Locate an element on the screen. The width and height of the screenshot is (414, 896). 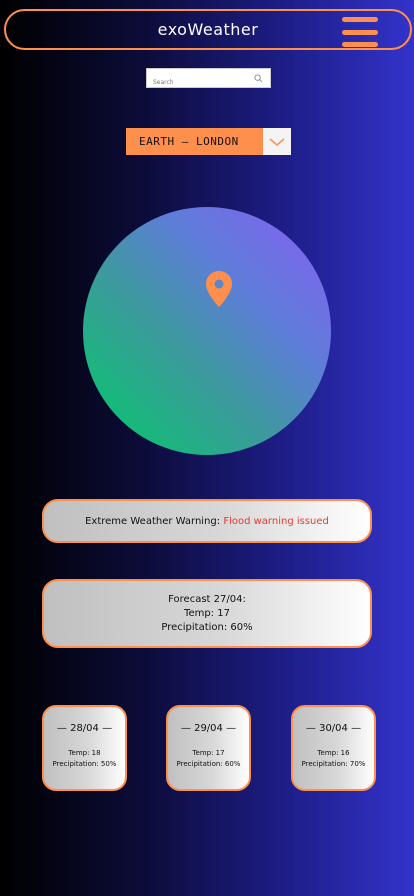
day-precipitation: Precipitation: 60% is located at coordinates (208, 764).